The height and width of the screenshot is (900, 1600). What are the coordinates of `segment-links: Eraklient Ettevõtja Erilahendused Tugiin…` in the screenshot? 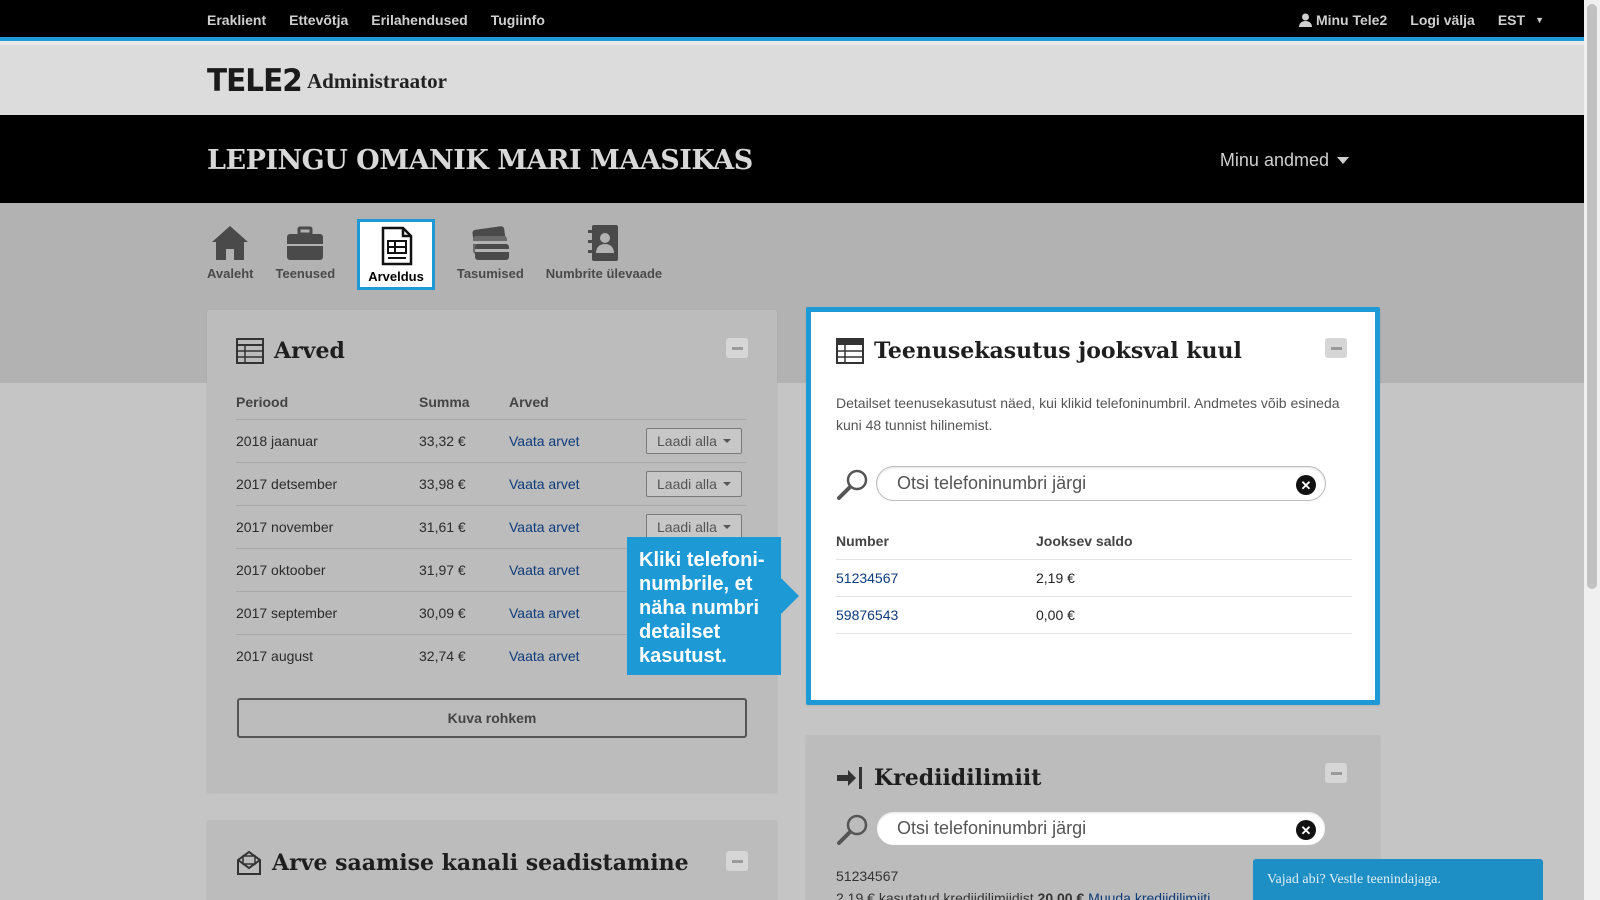 It's located at (376, 20).